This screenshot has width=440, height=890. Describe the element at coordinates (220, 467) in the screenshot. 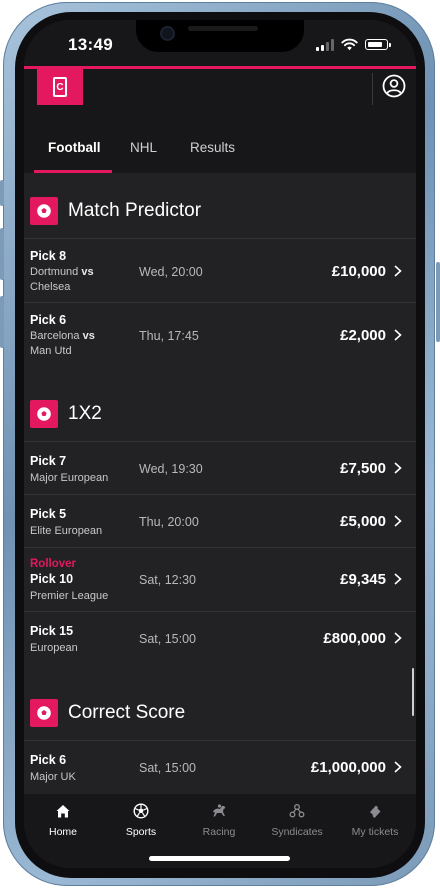

I see `game-row: Pick 7 Major European Wed, 19:30 £7,500` at that location.